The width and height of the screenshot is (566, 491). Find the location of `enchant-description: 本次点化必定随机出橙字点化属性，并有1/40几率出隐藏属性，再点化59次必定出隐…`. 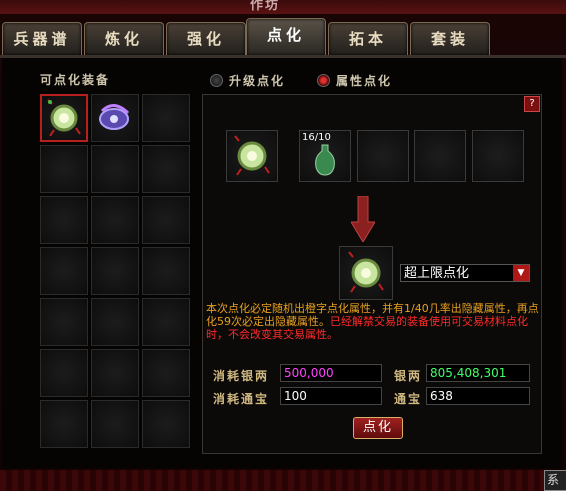

enchant-description: 本次点化必定随机出橙字点化属性，并有1/40几率出隐藏属性，再点化59次必定出隐… is located at coordinates (373, 321).